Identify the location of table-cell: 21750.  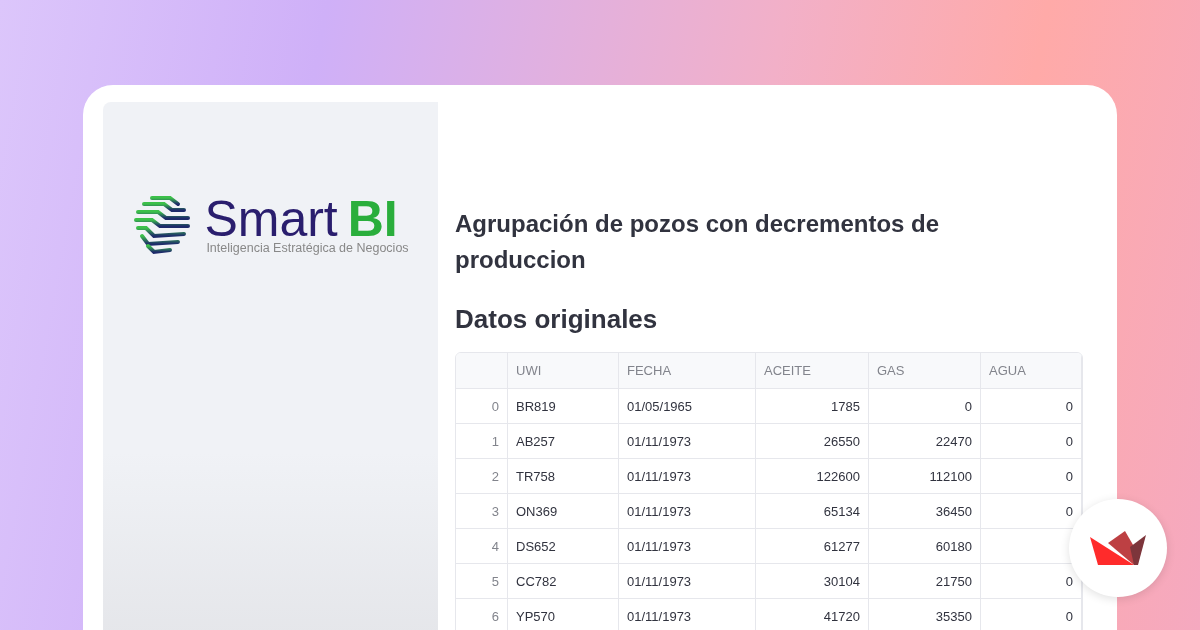
(925, 581).